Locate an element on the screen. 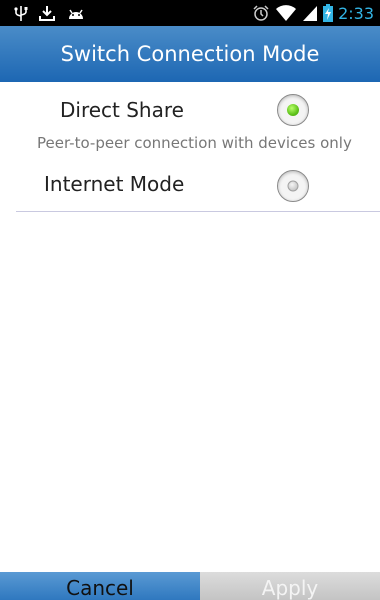 The image size is (380, 600). radio-button-internet-mode is located at coordinates (293, 186).